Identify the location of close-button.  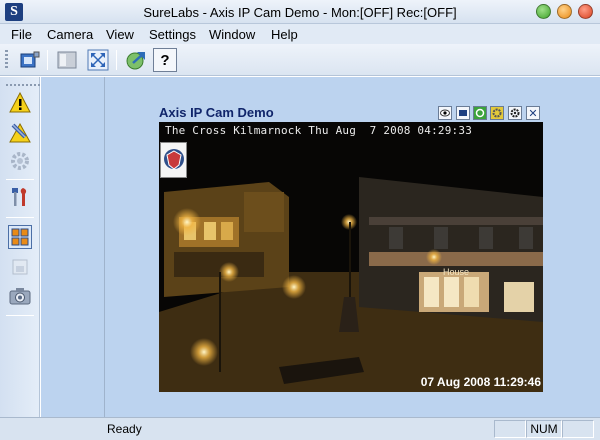
(585, 11).